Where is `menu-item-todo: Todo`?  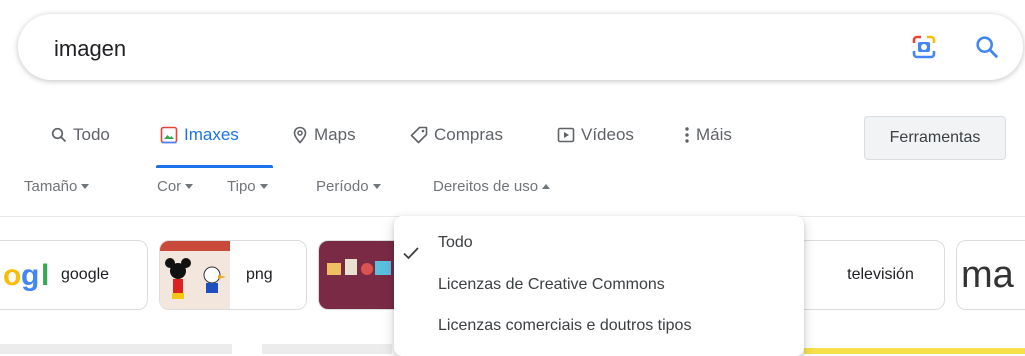 menu-item-todo: Todo is located at coordinates (599, 244).